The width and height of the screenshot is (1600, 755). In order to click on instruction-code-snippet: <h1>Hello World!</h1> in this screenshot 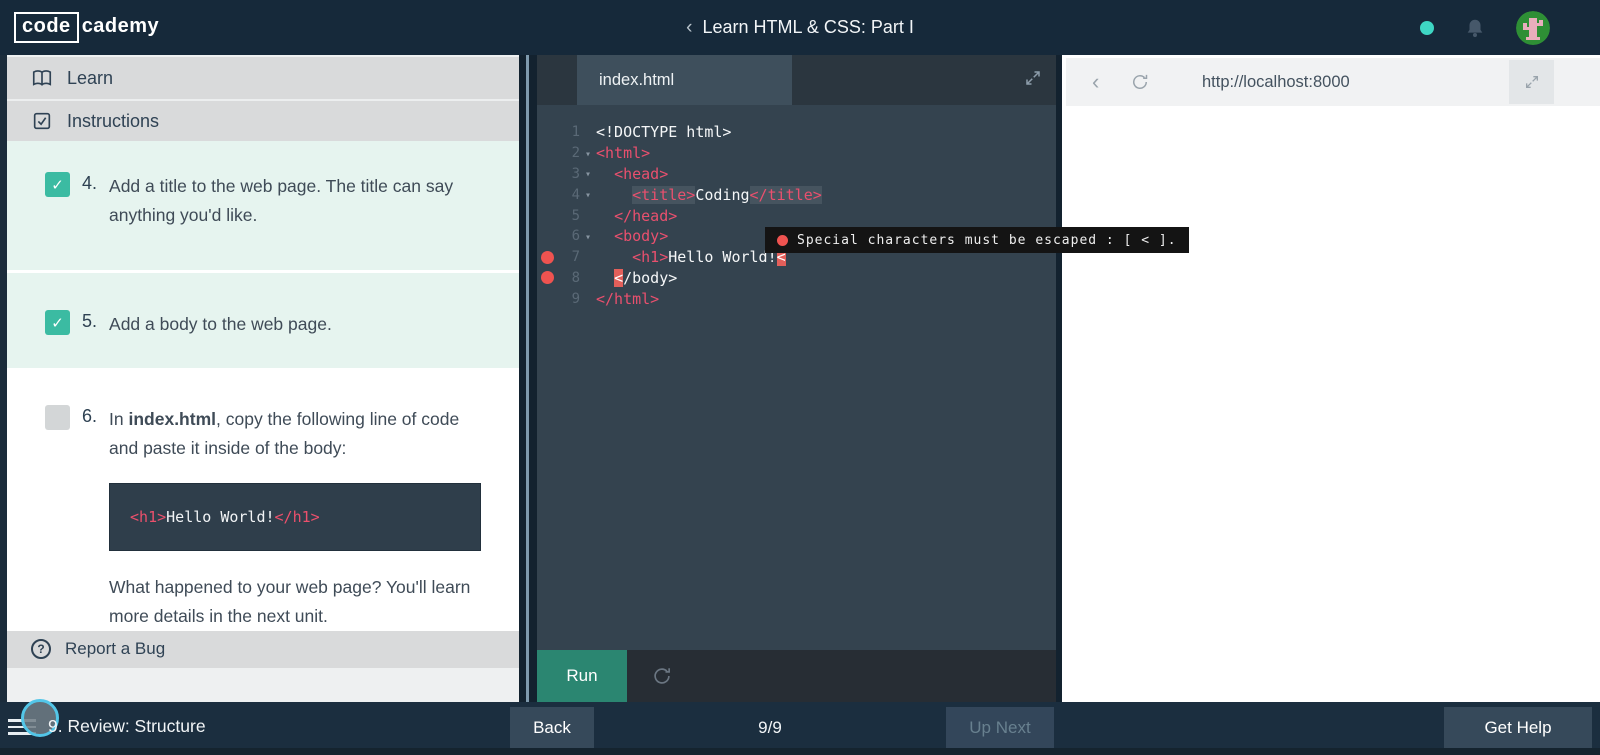, I will do `click(295, 517)`.